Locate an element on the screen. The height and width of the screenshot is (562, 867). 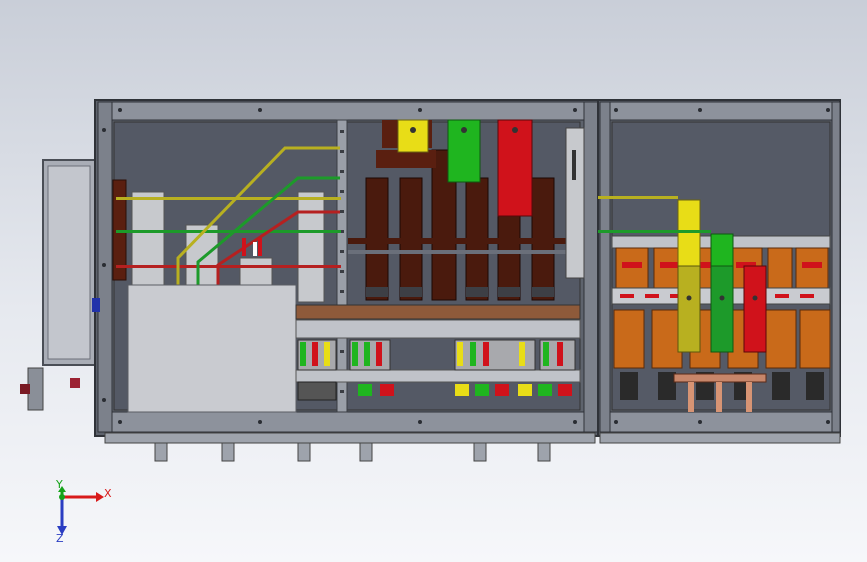
y-axis-label: Y is located at coordinates (59, 484).